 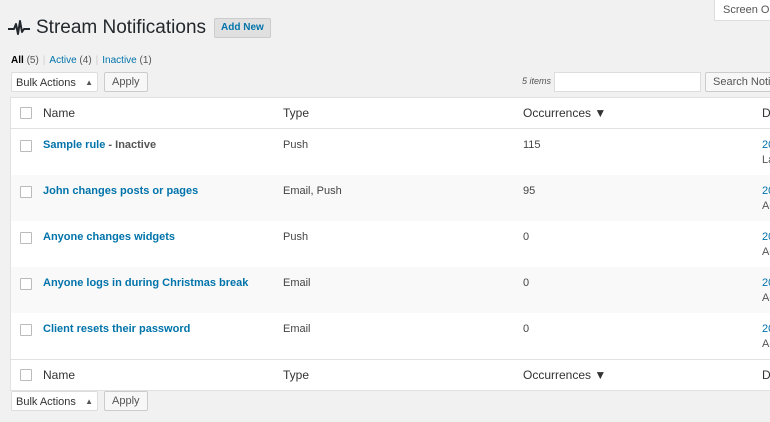 I want to click on column-name-footer: Name, so click(x=59, y=375).